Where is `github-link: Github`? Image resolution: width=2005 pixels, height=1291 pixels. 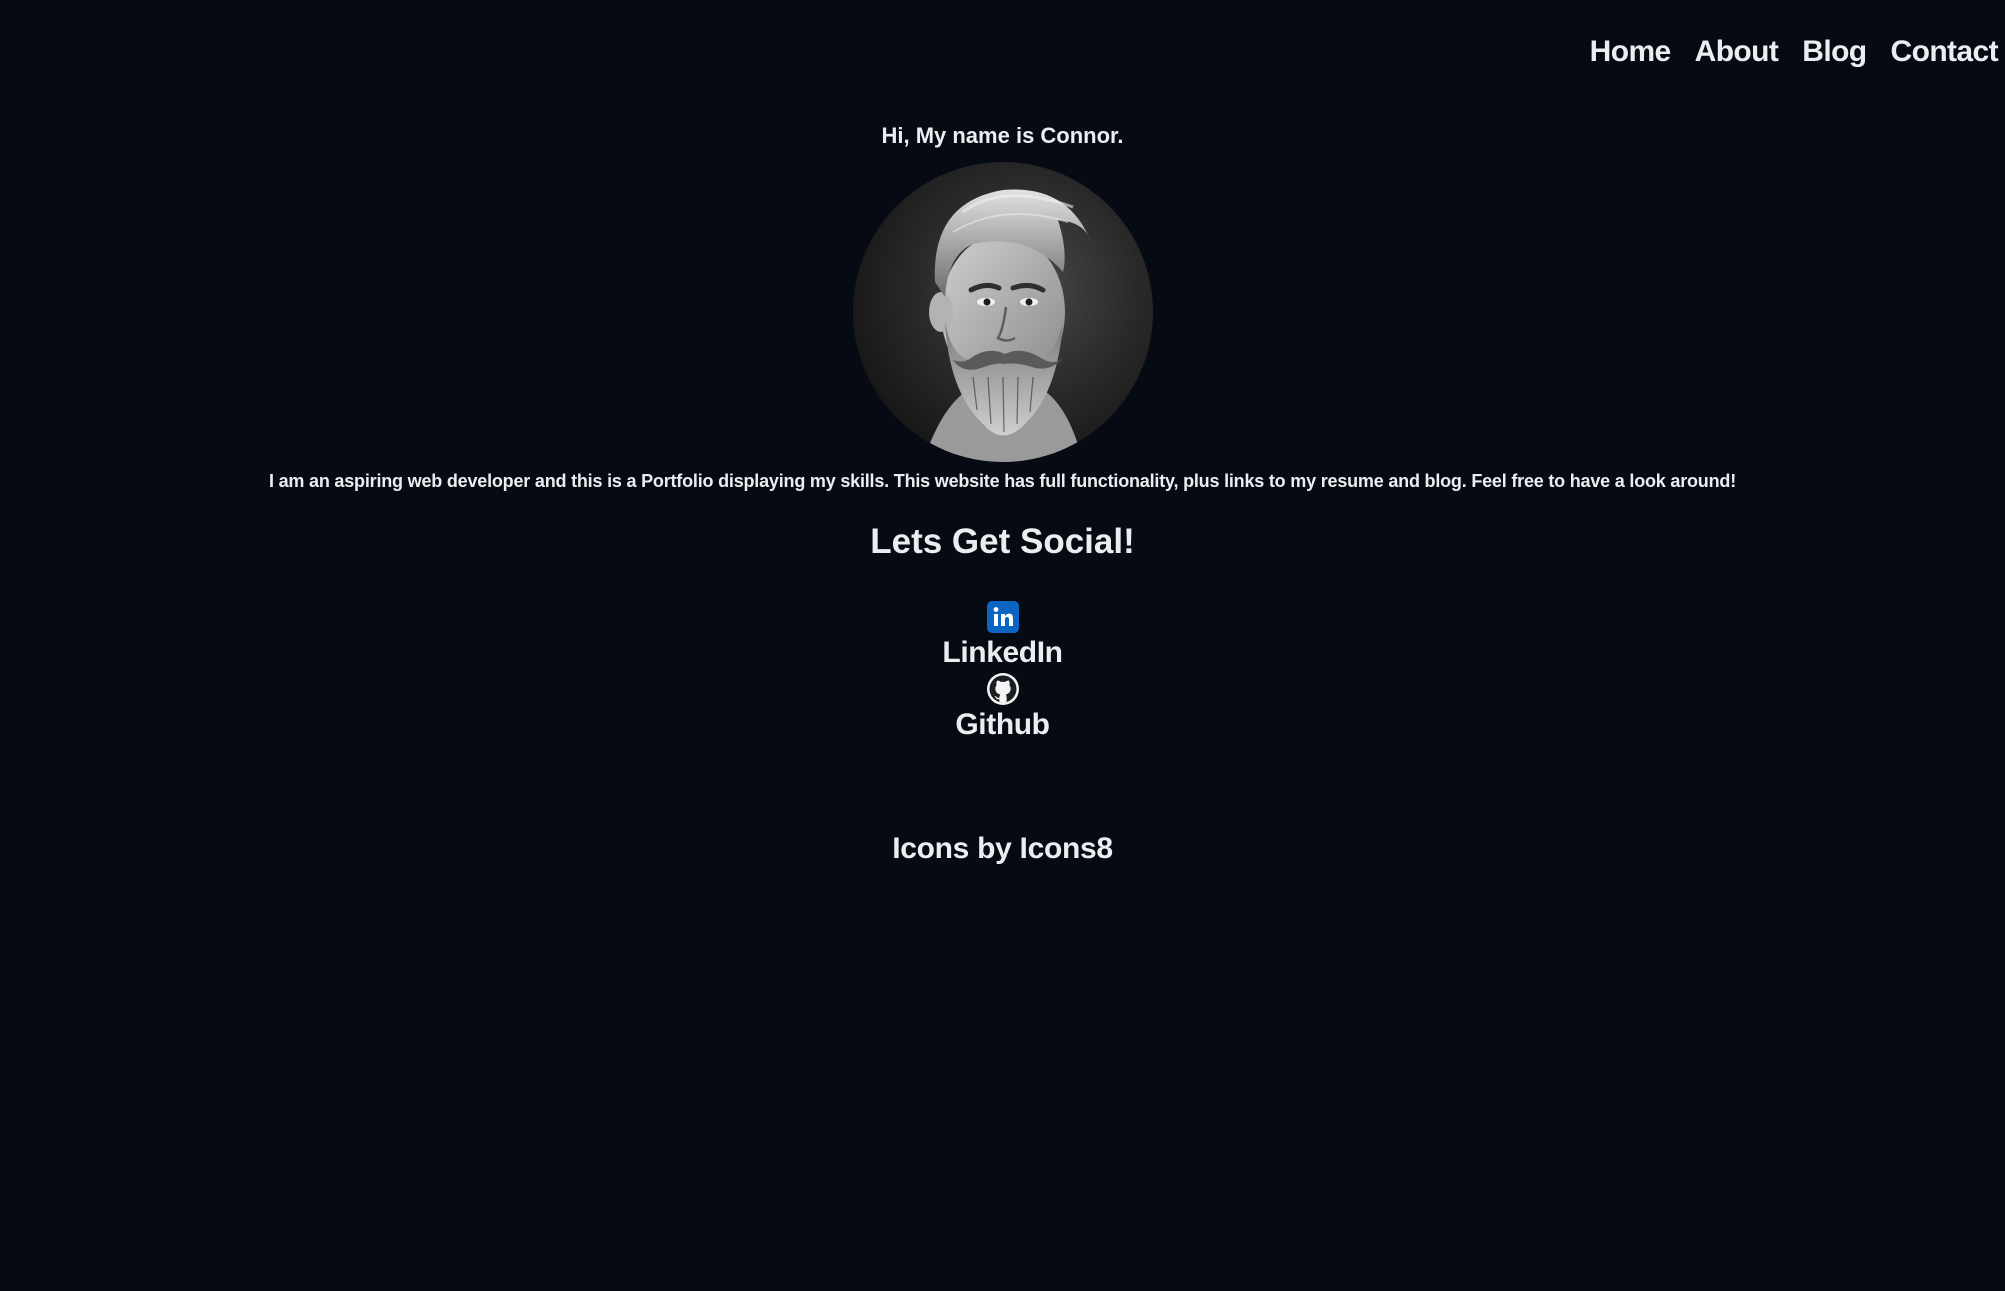
github-link: Github is located at coordinates (1002, 708).